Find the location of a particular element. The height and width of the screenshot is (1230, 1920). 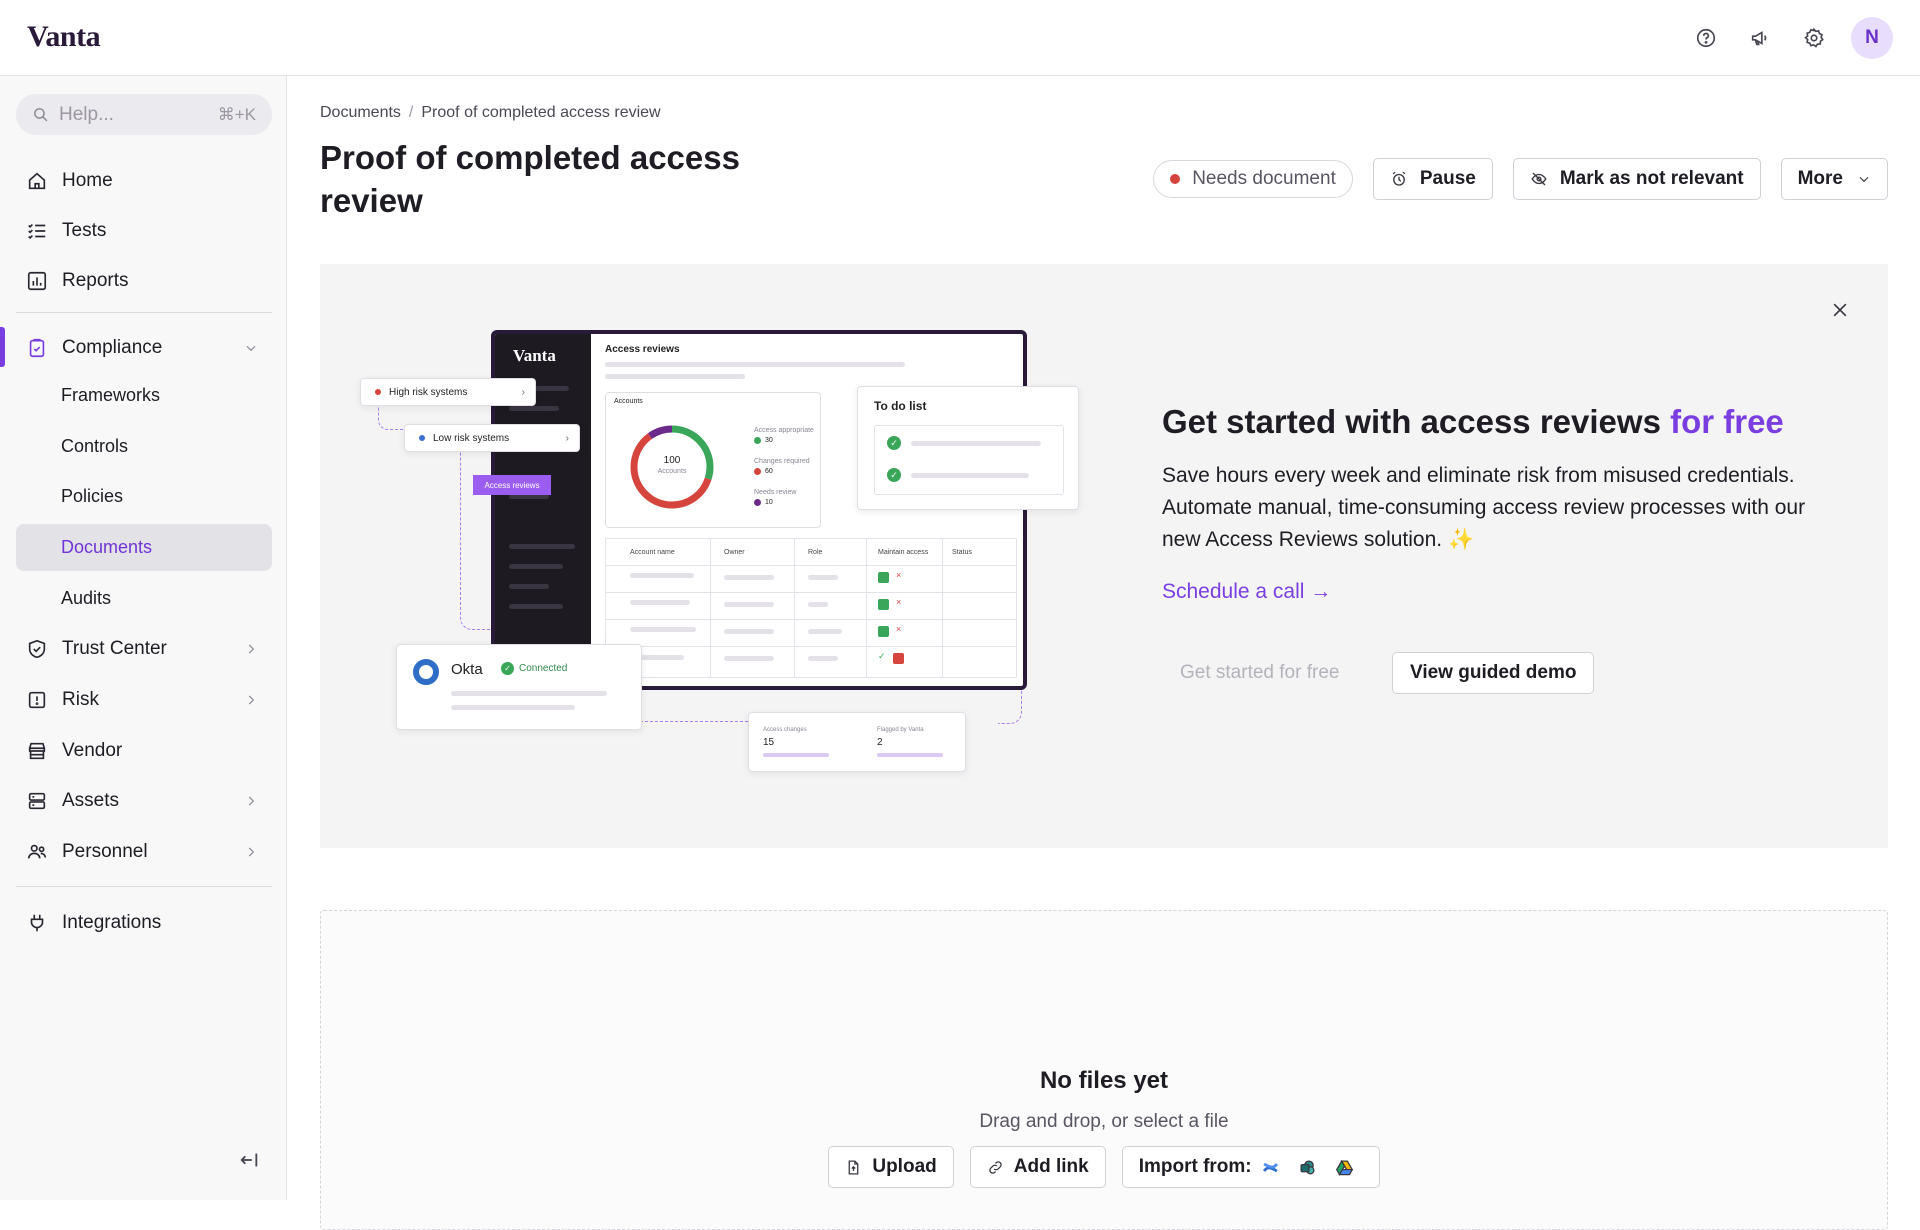

sidebar-item-label: Vendor is located at coordinates (92, 750).